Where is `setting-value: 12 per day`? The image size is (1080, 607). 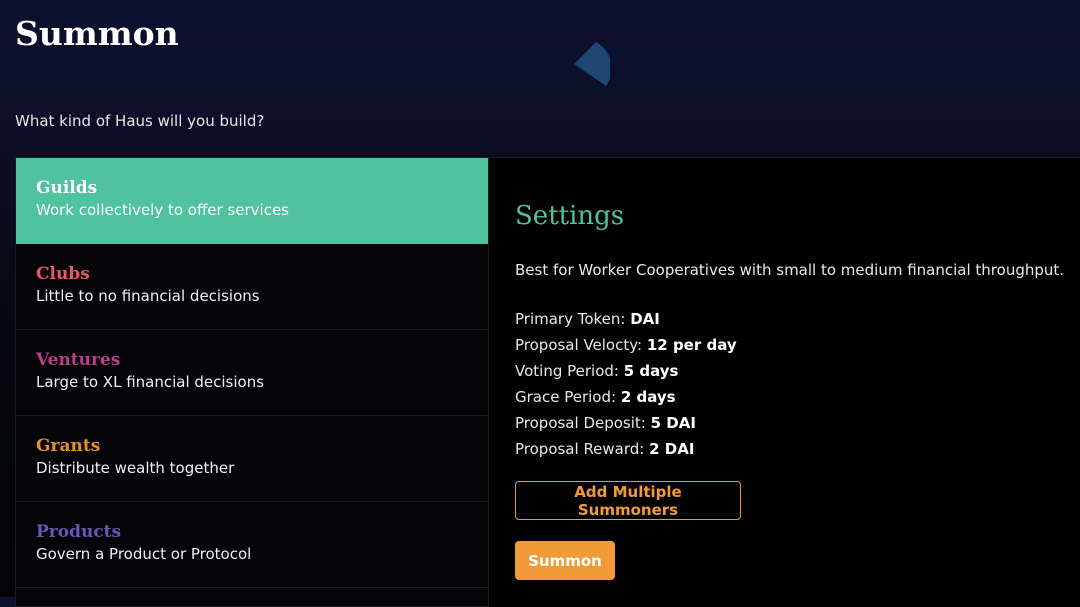 setting-value: 12 per day is located at coordinates (691, 345).